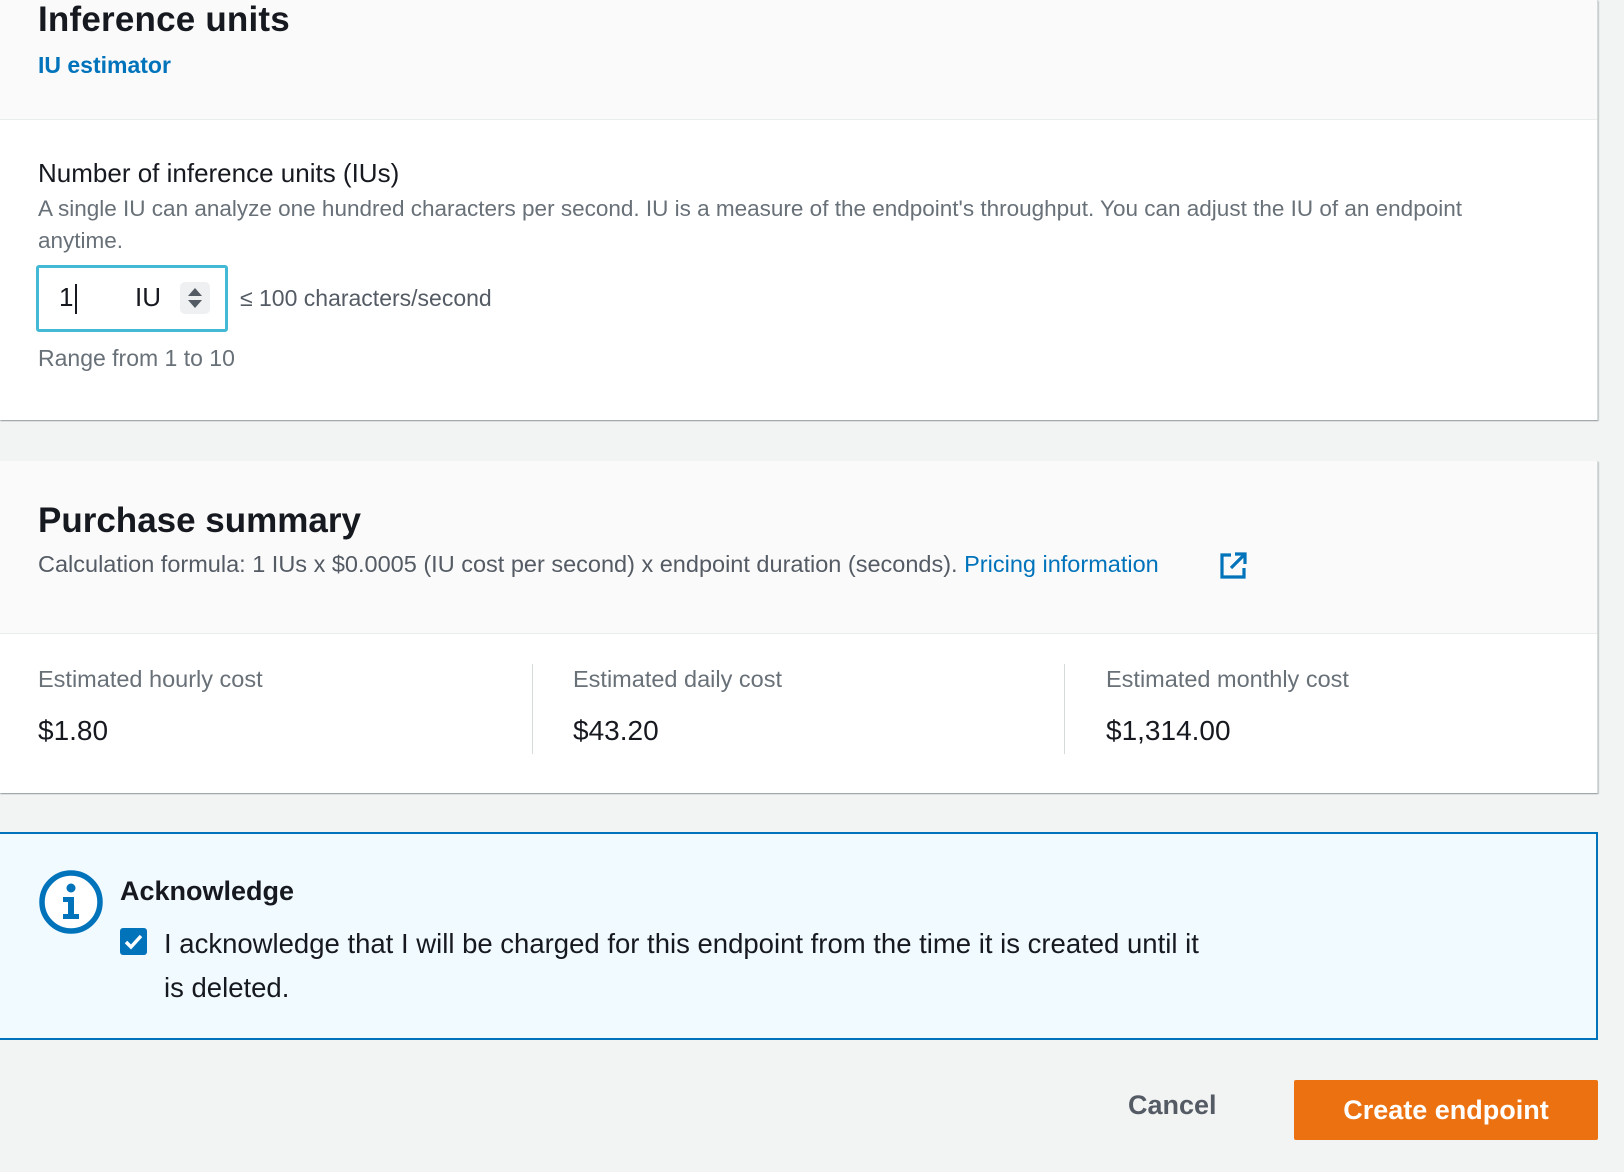  I want to click on inference-units-title: Inference units, so click(164, 19).